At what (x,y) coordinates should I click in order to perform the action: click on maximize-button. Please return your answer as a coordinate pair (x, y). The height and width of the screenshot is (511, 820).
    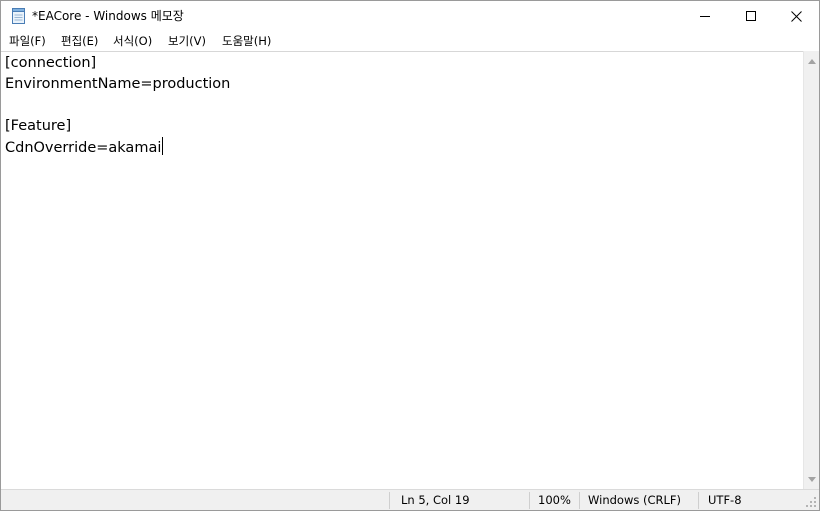
    Looking at the image, I should click on (751, 16).